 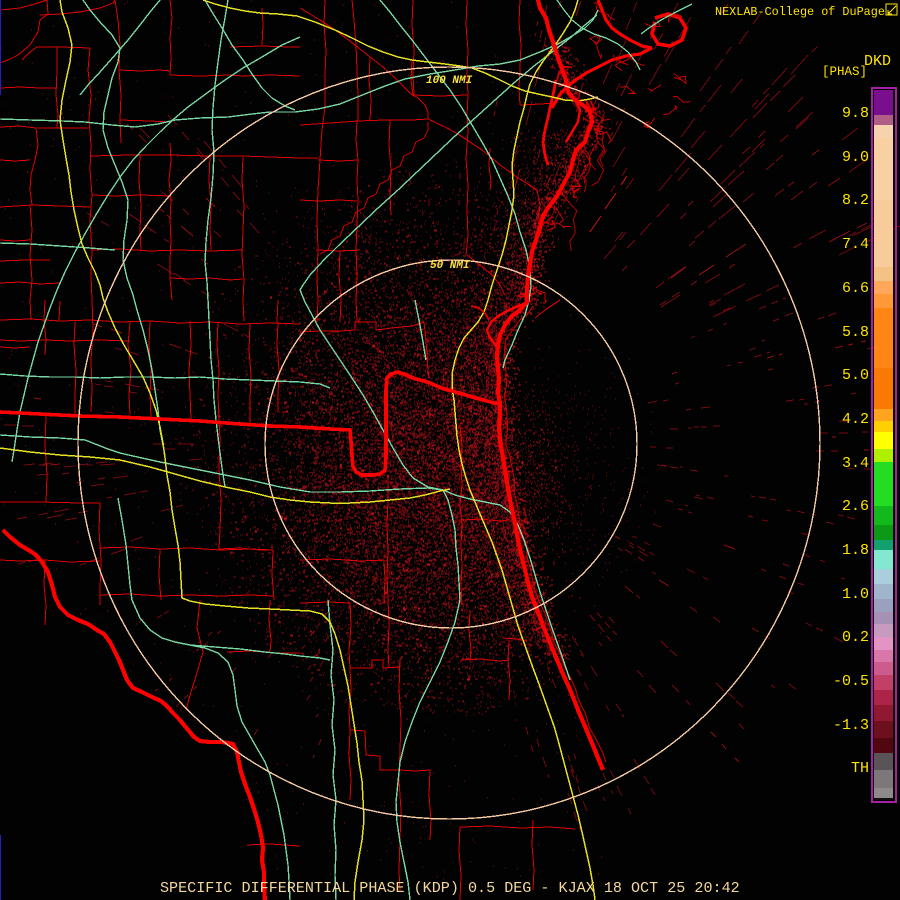 What do you see at coordinates (851, 725) in the screenshot?
I see `svg-text: -1.3` at bounding box center [851, 725].